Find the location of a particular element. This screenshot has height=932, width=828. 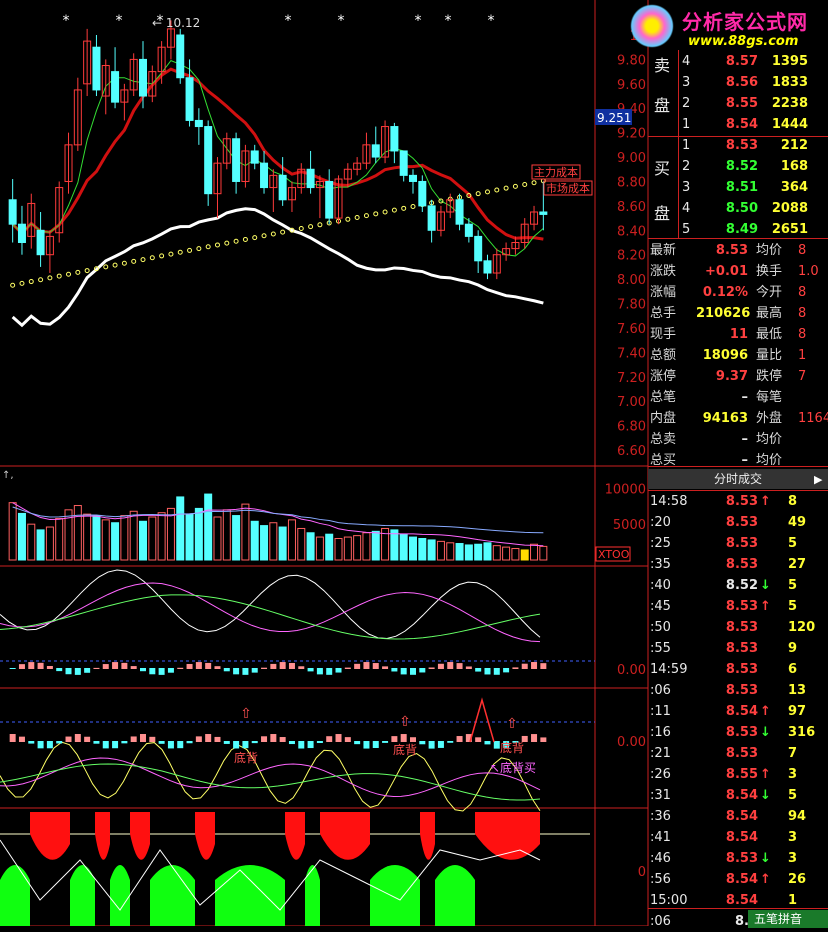

tick-direction-icon: ↑ is located at coordinates (765, 711).